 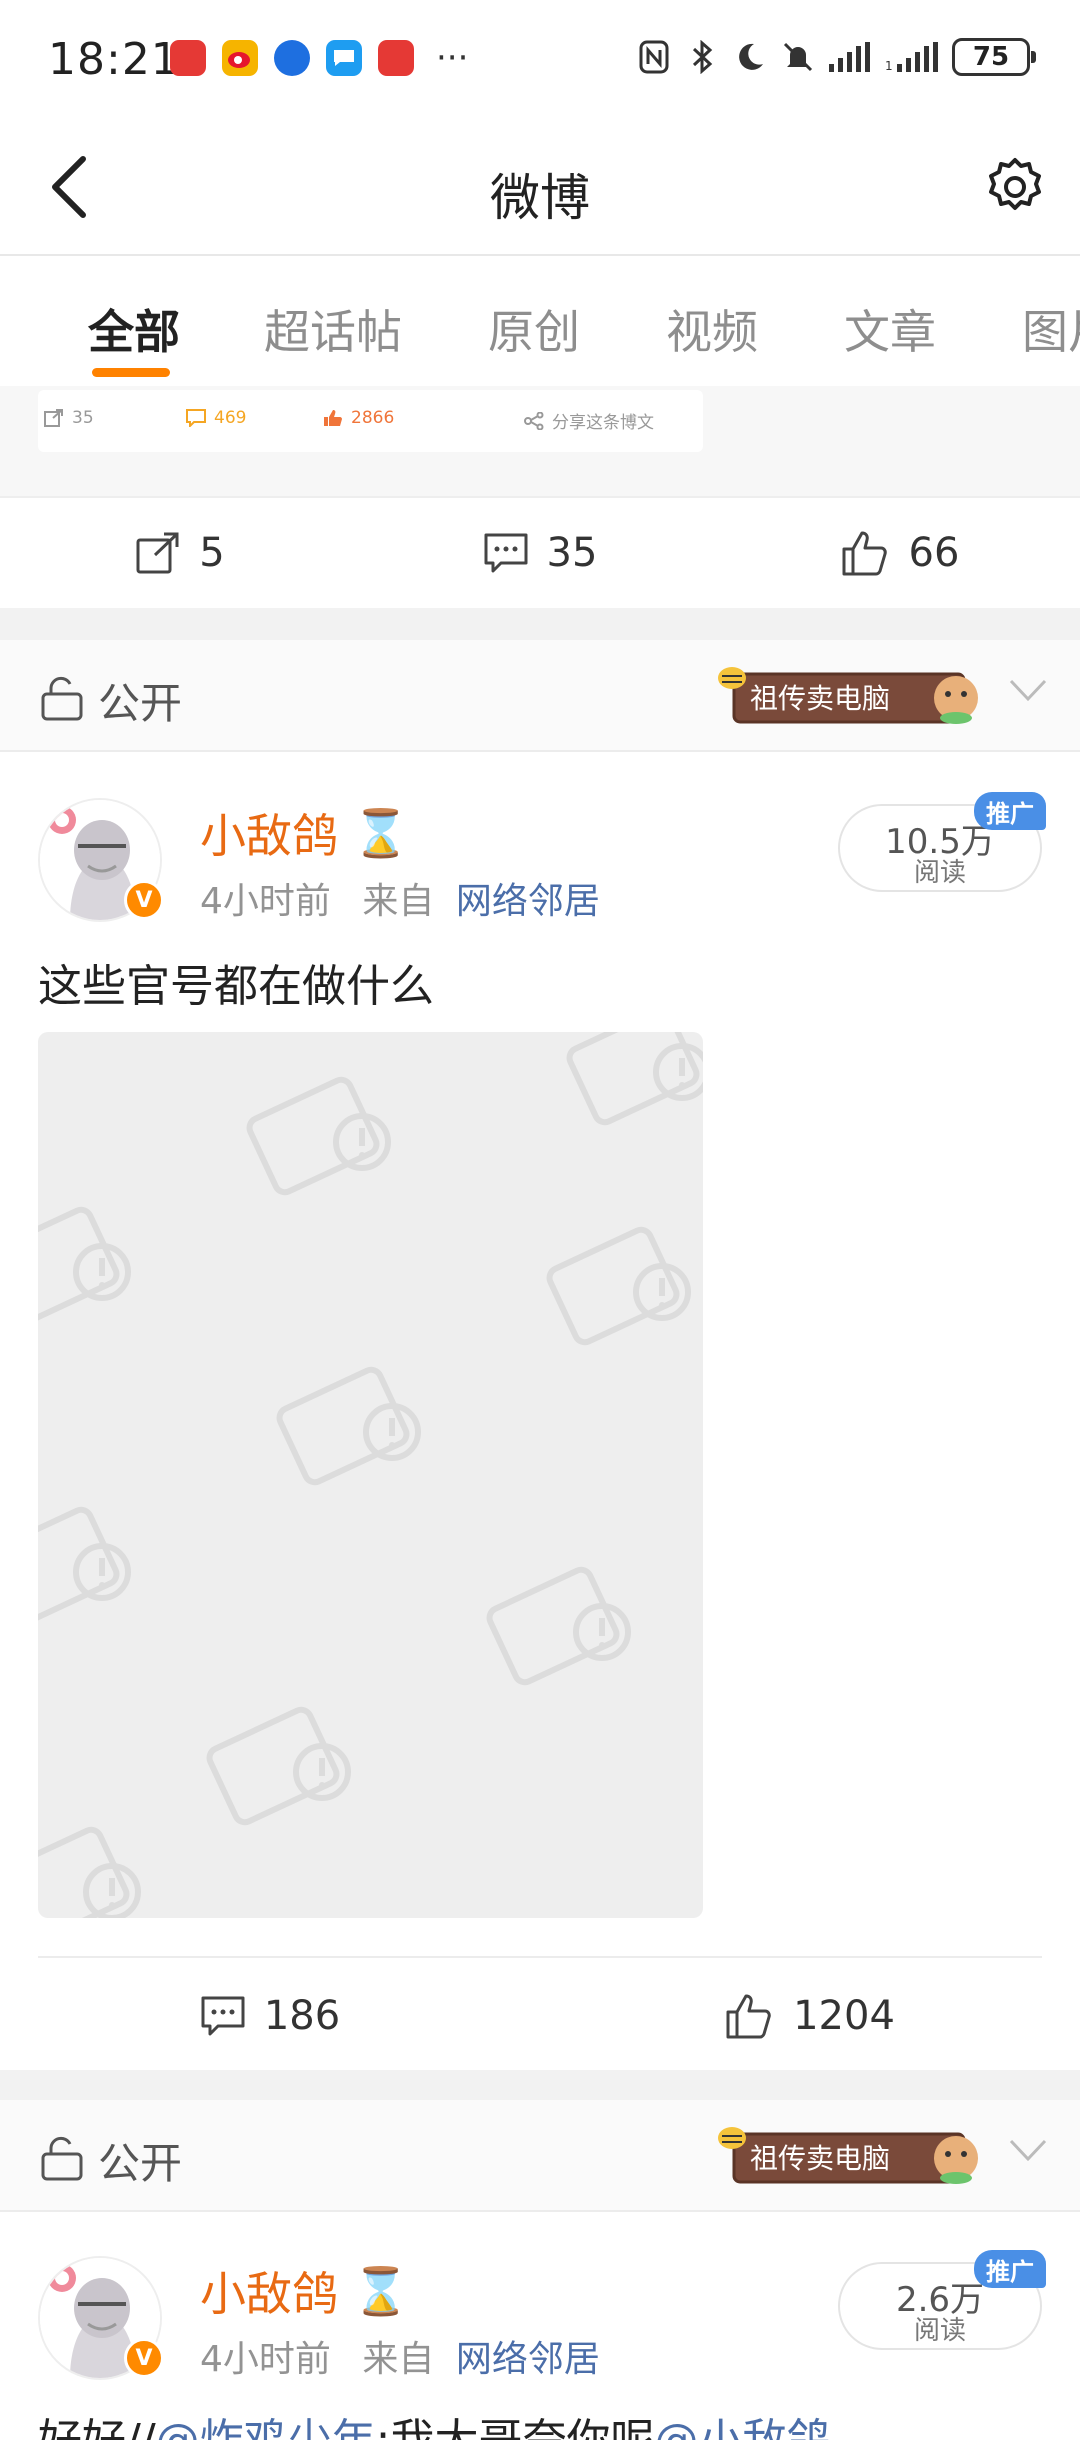 I want to click on repost-button: 5, so click(x=180, y=553).